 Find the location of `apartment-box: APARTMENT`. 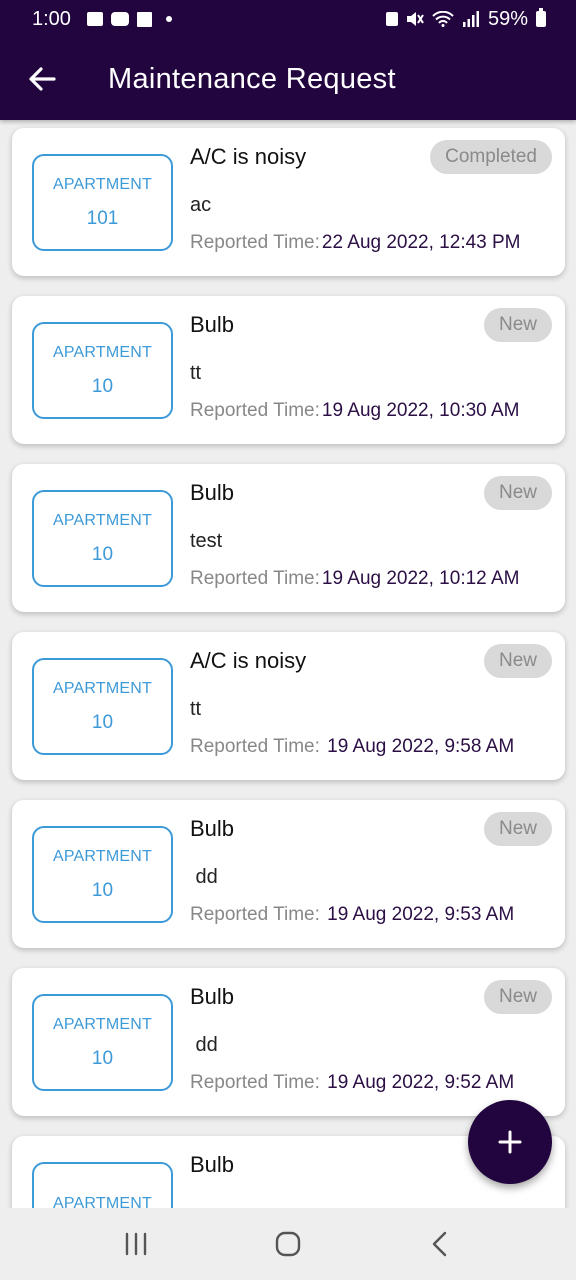

apartment-box: APARTMENT is located at coordinates (102, 1185).